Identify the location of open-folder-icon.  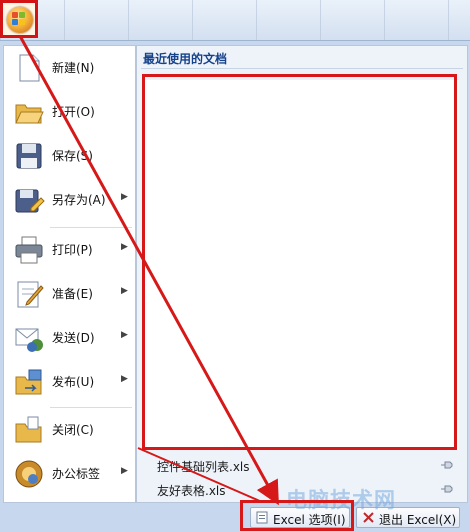
(29, 114).